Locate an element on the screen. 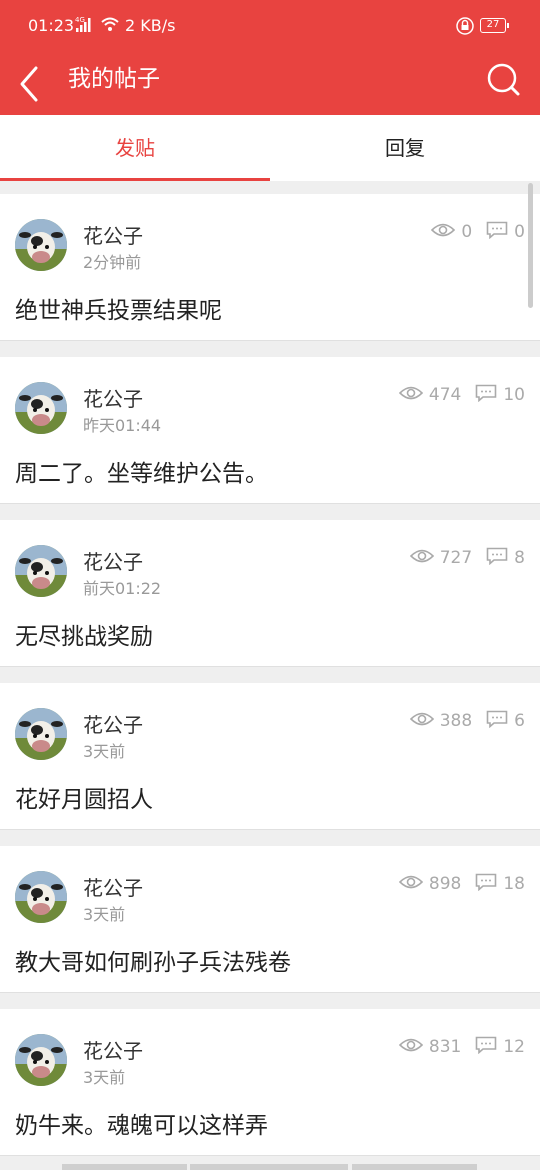 The image size is (540, 1170). search-icon is located at coordinates (503, 79).